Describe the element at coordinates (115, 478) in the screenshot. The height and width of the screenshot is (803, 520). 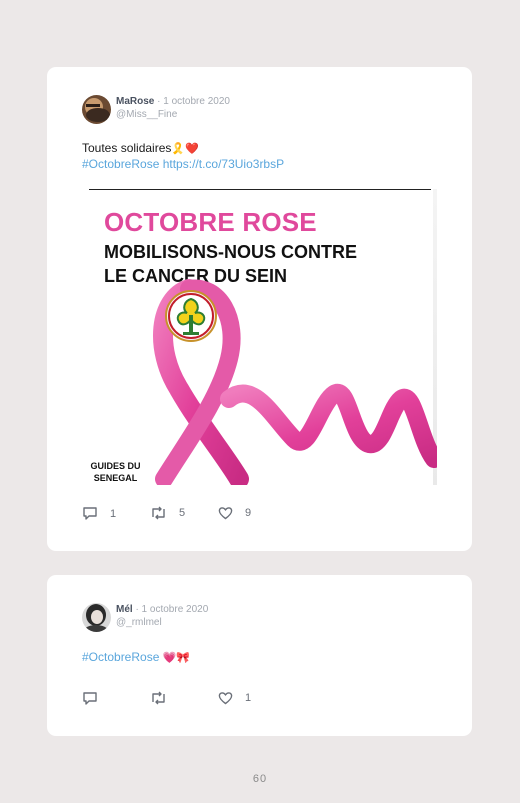
I see `org-label-line-2: SENEGAL` at that location.